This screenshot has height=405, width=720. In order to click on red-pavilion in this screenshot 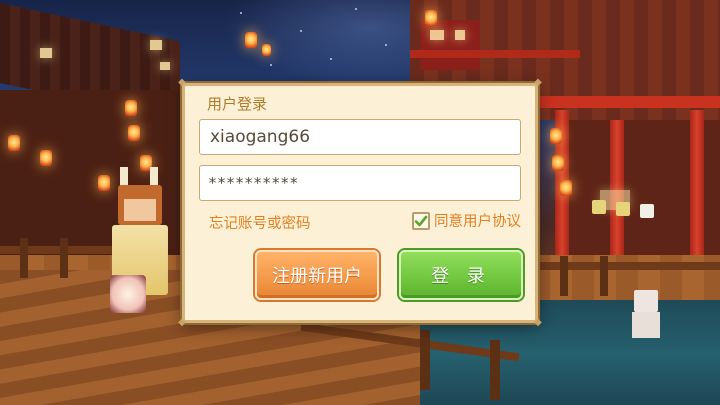, I will do `click(450, 45)`.